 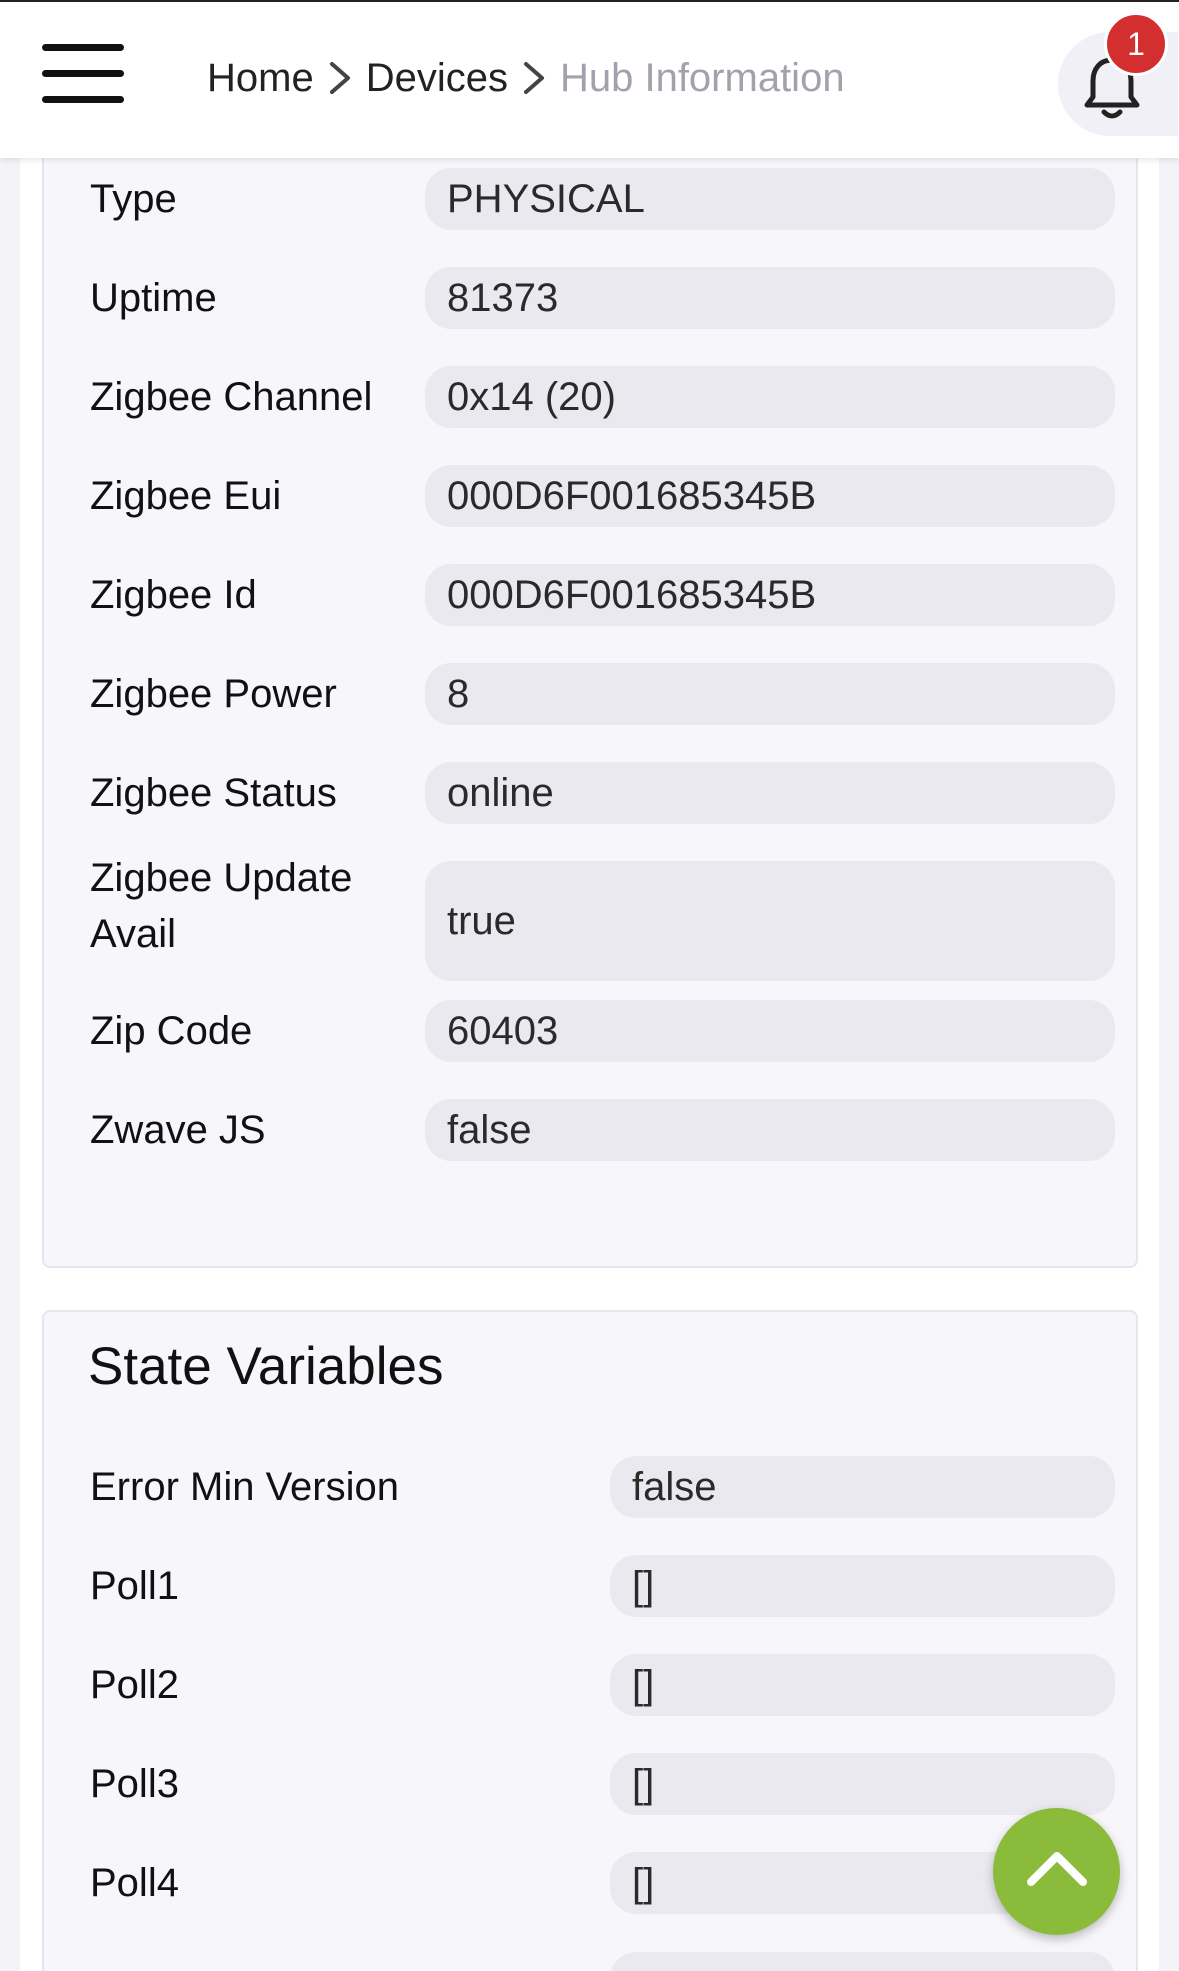 I want to click on detail-value-field: PHYSICAL, so click(x=770, y=199).